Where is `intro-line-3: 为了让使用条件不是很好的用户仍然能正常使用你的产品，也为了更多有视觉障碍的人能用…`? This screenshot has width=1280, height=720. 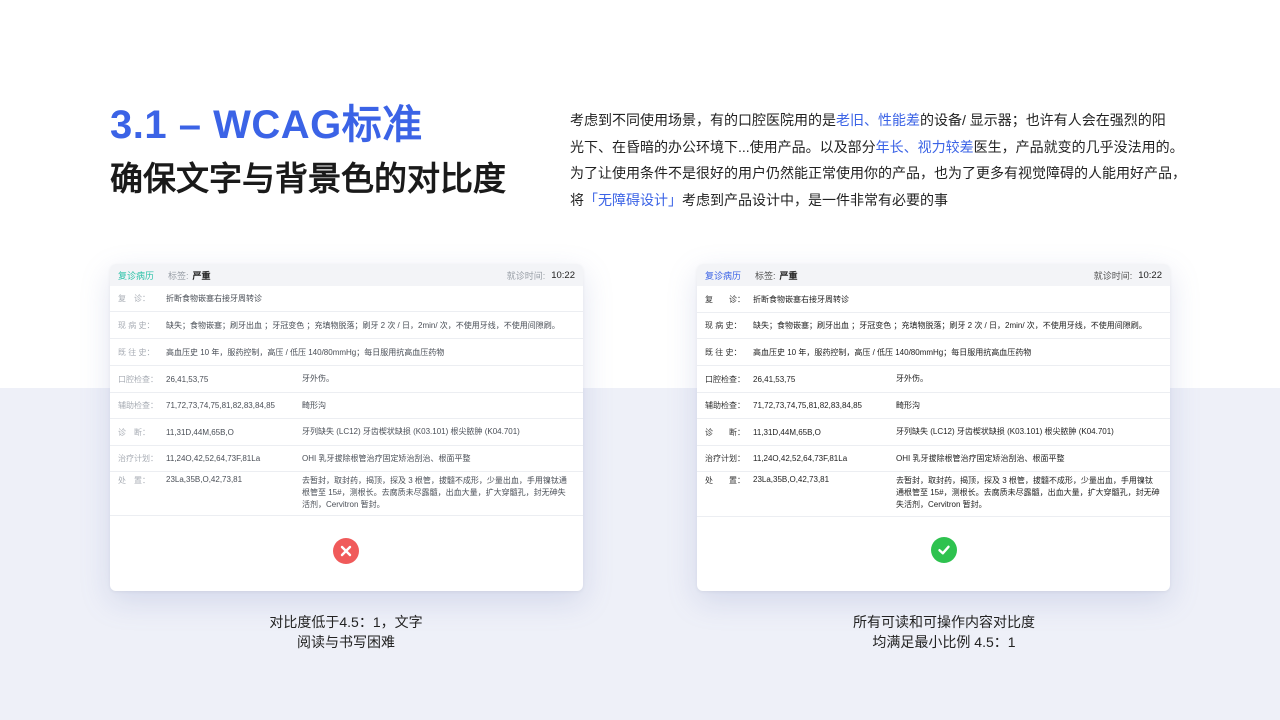 intro-line-3: 为了让使用条件不是很好的用户仍然能正常使用你的产品，也为了更多有视觉障碍的人能用… is located at coordinates (878, 173).